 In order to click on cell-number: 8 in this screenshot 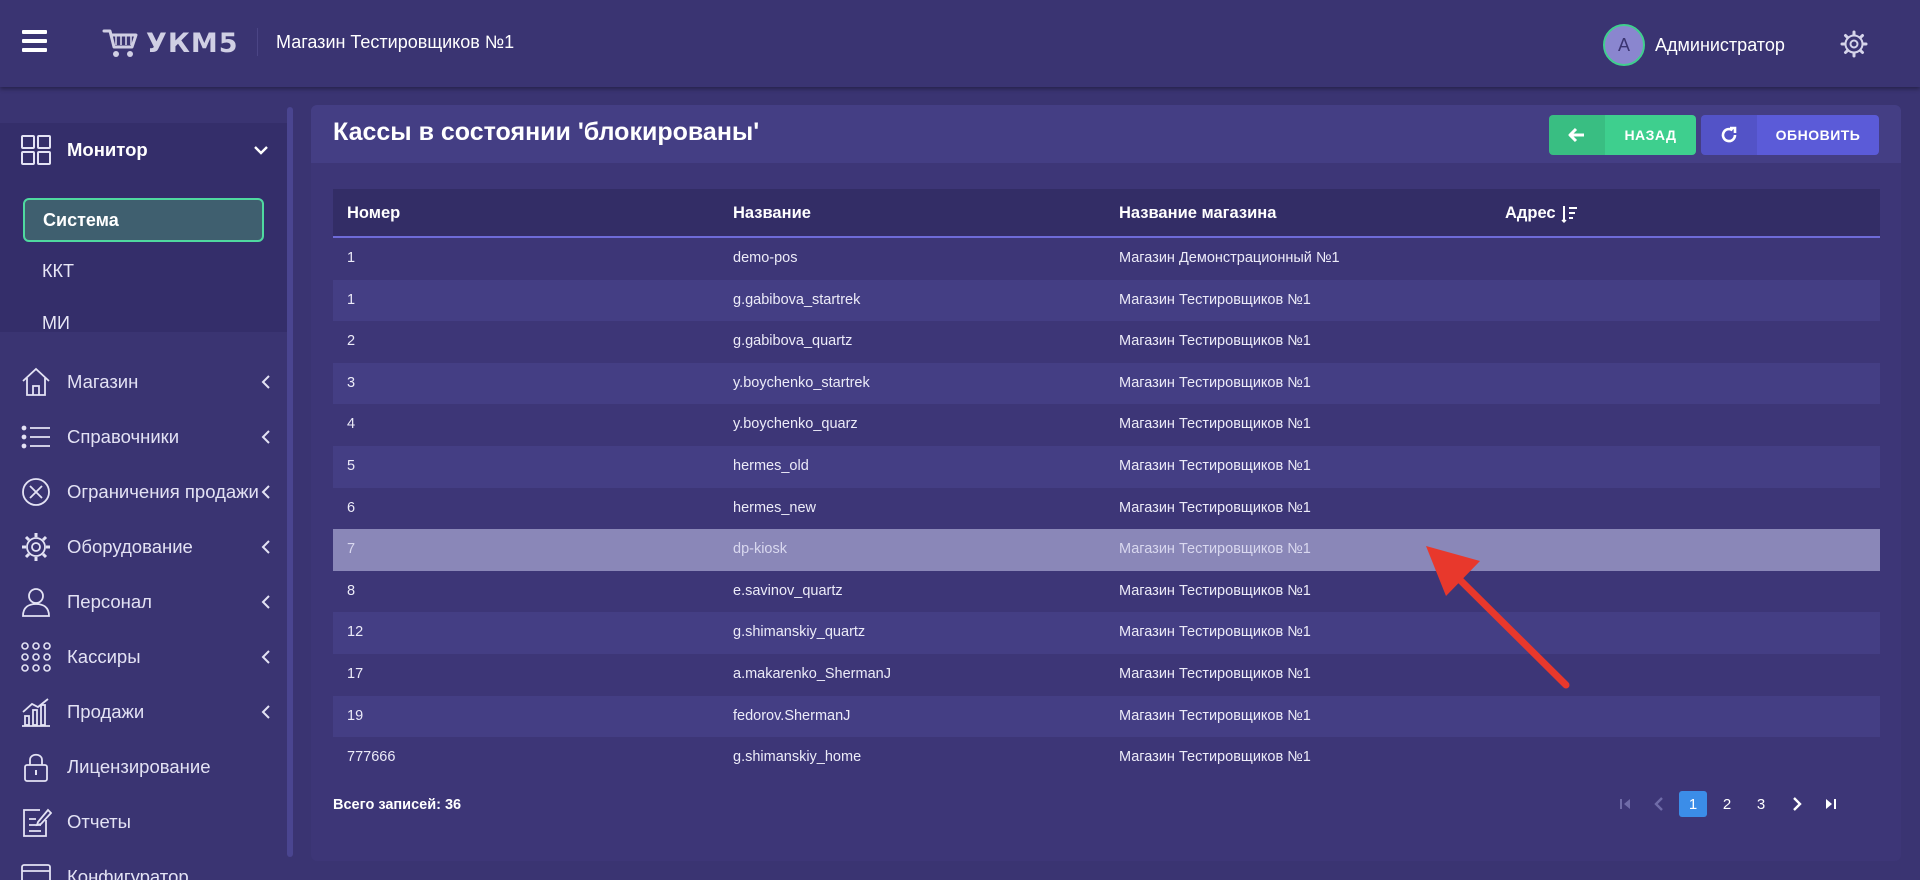, I will do `click(351, 590)`.